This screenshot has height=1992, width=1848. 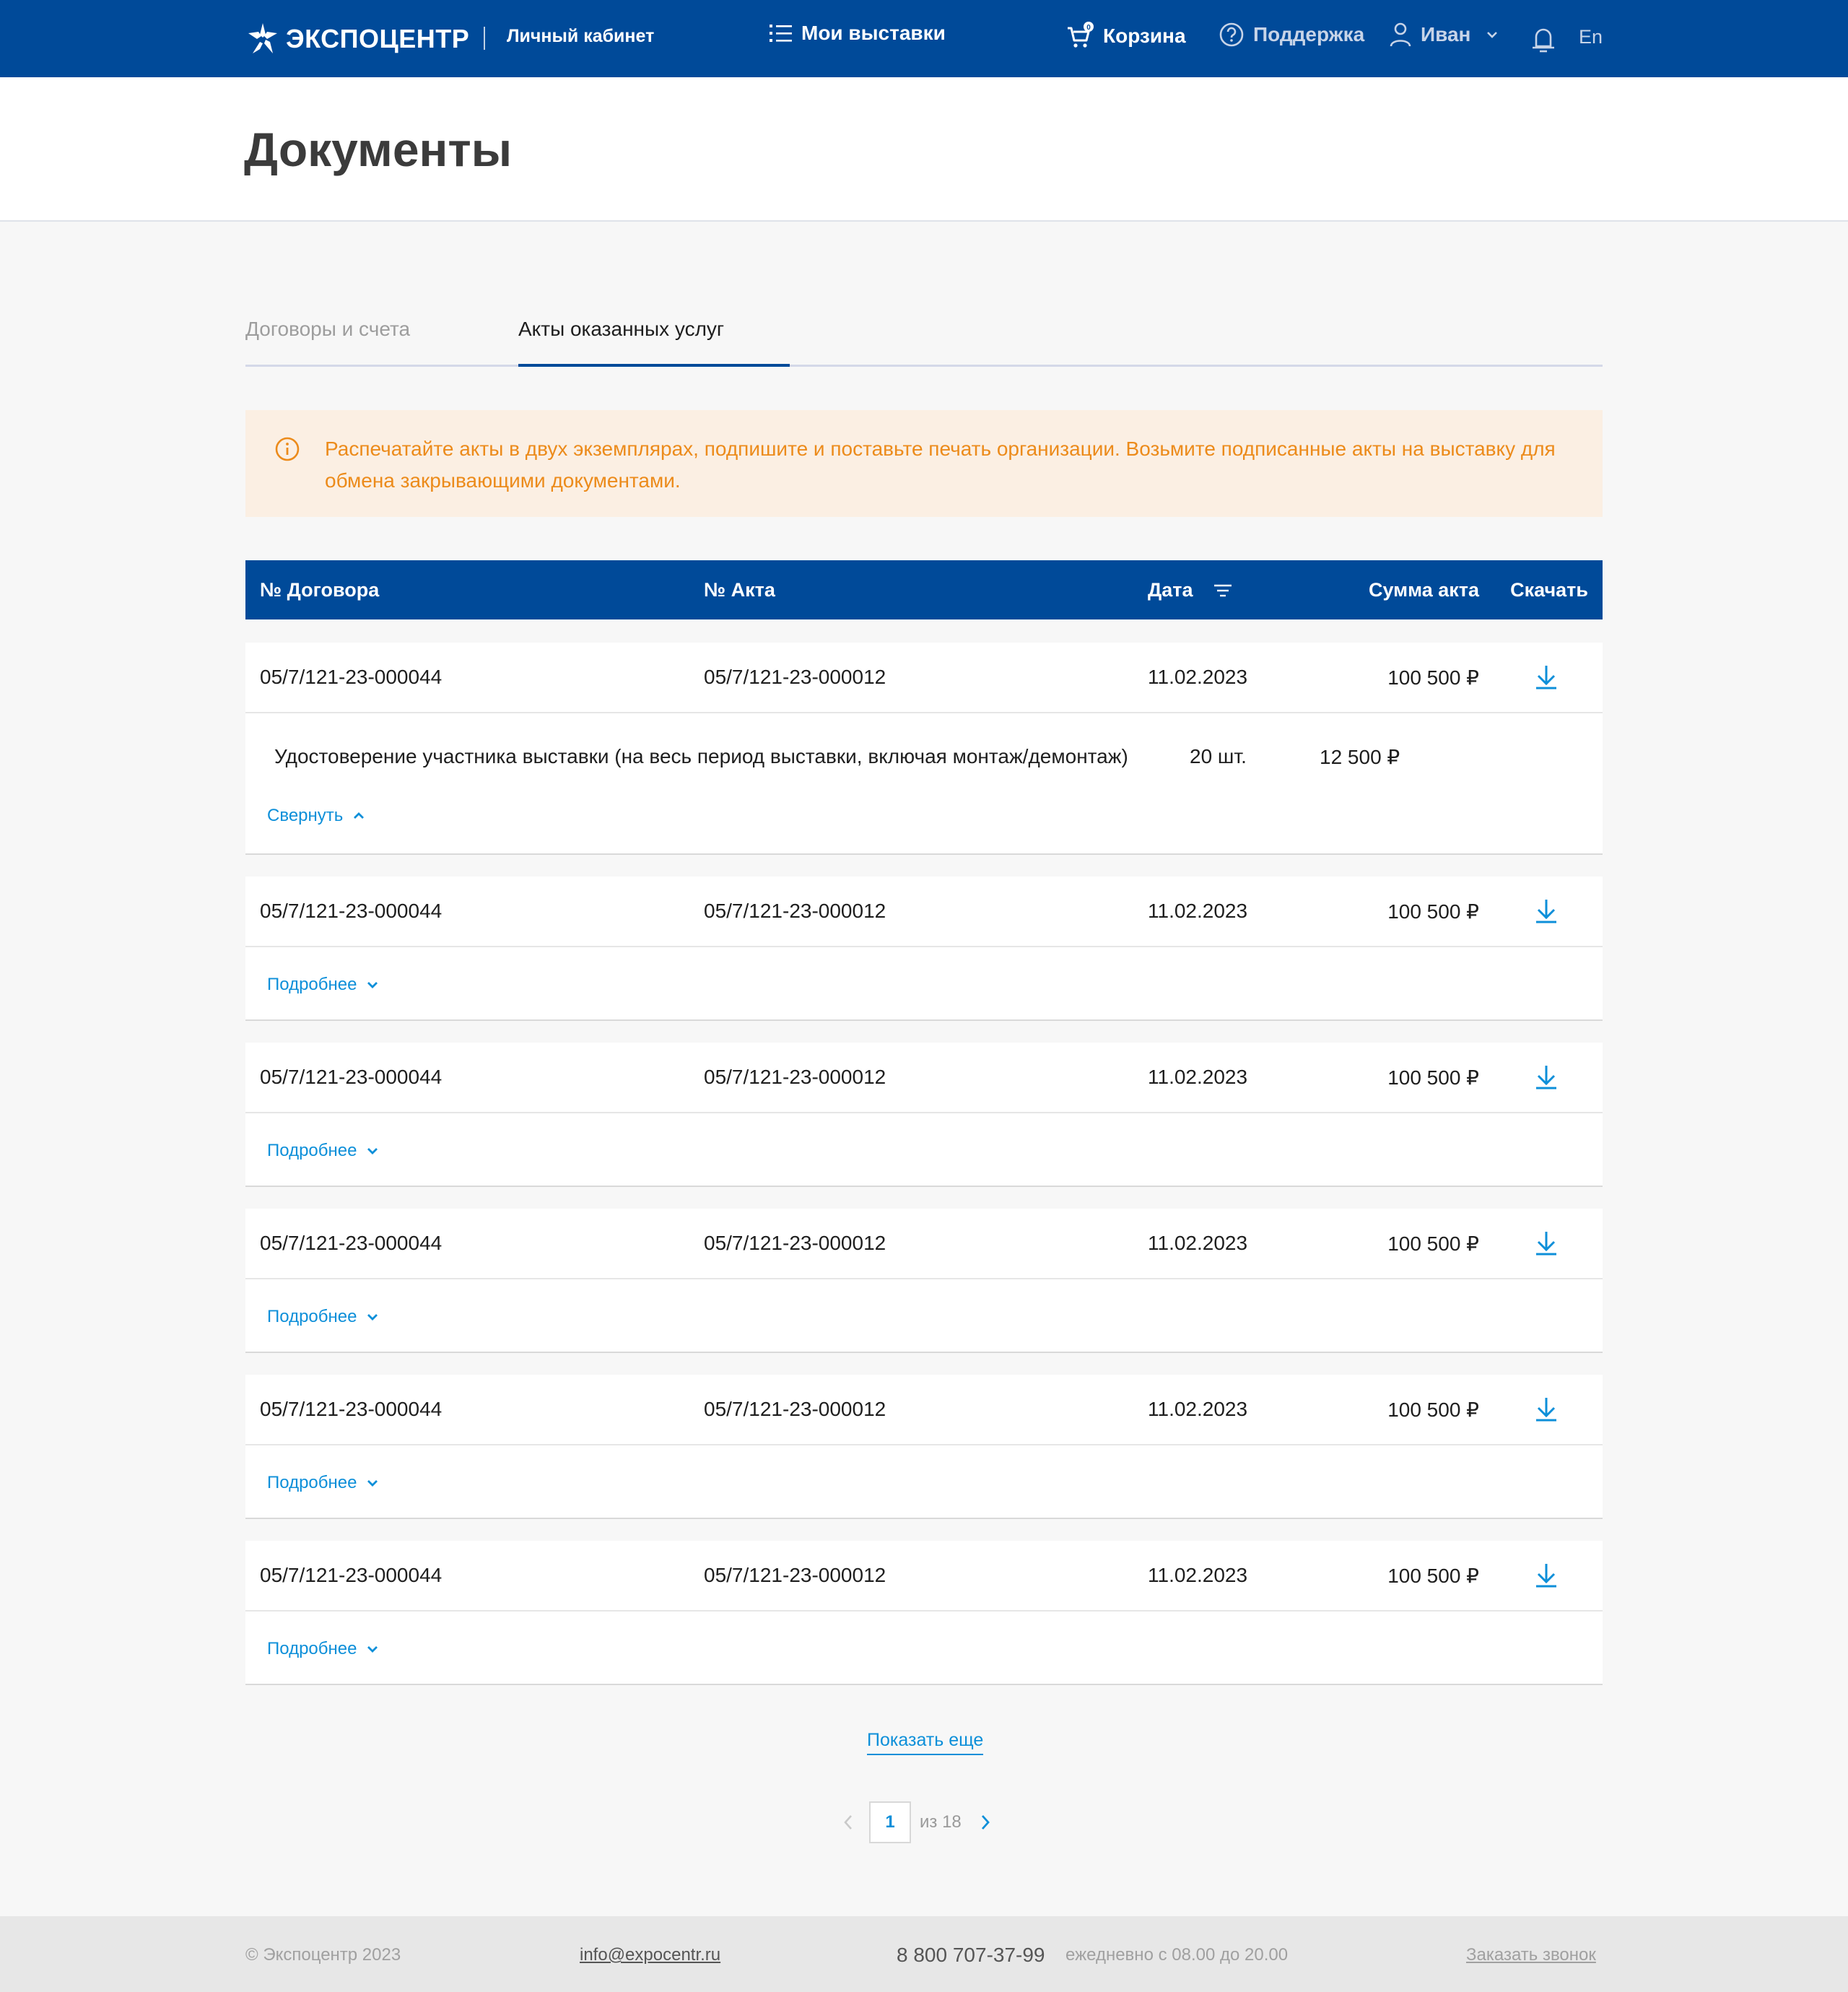 What do you see at coordinates (581, 36) in the screenshot?
I see `cabinet-label: Личный кабинет` at bounding box center [581, 36].